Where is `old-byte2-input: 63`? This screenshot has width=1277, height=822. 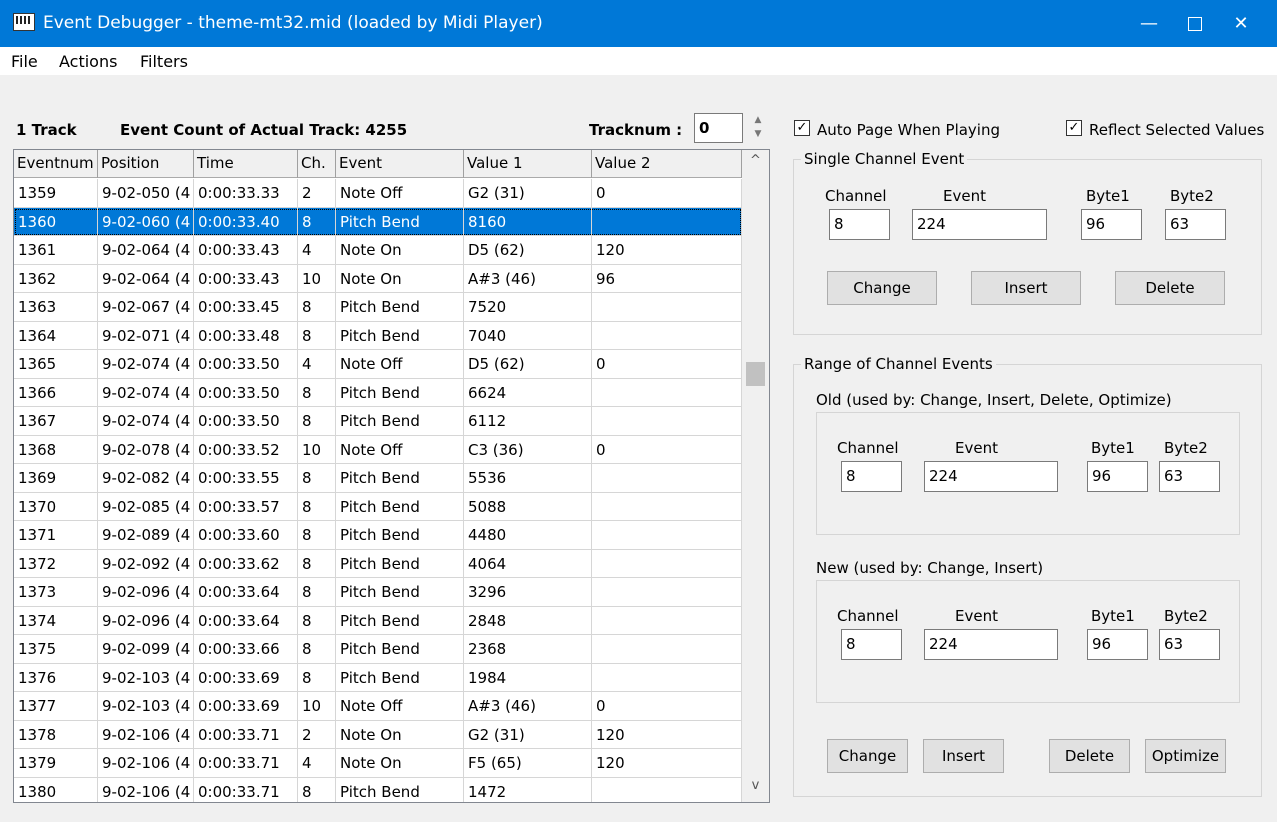 old-byte2-input: 63 is located at coordinates (1189, 476).